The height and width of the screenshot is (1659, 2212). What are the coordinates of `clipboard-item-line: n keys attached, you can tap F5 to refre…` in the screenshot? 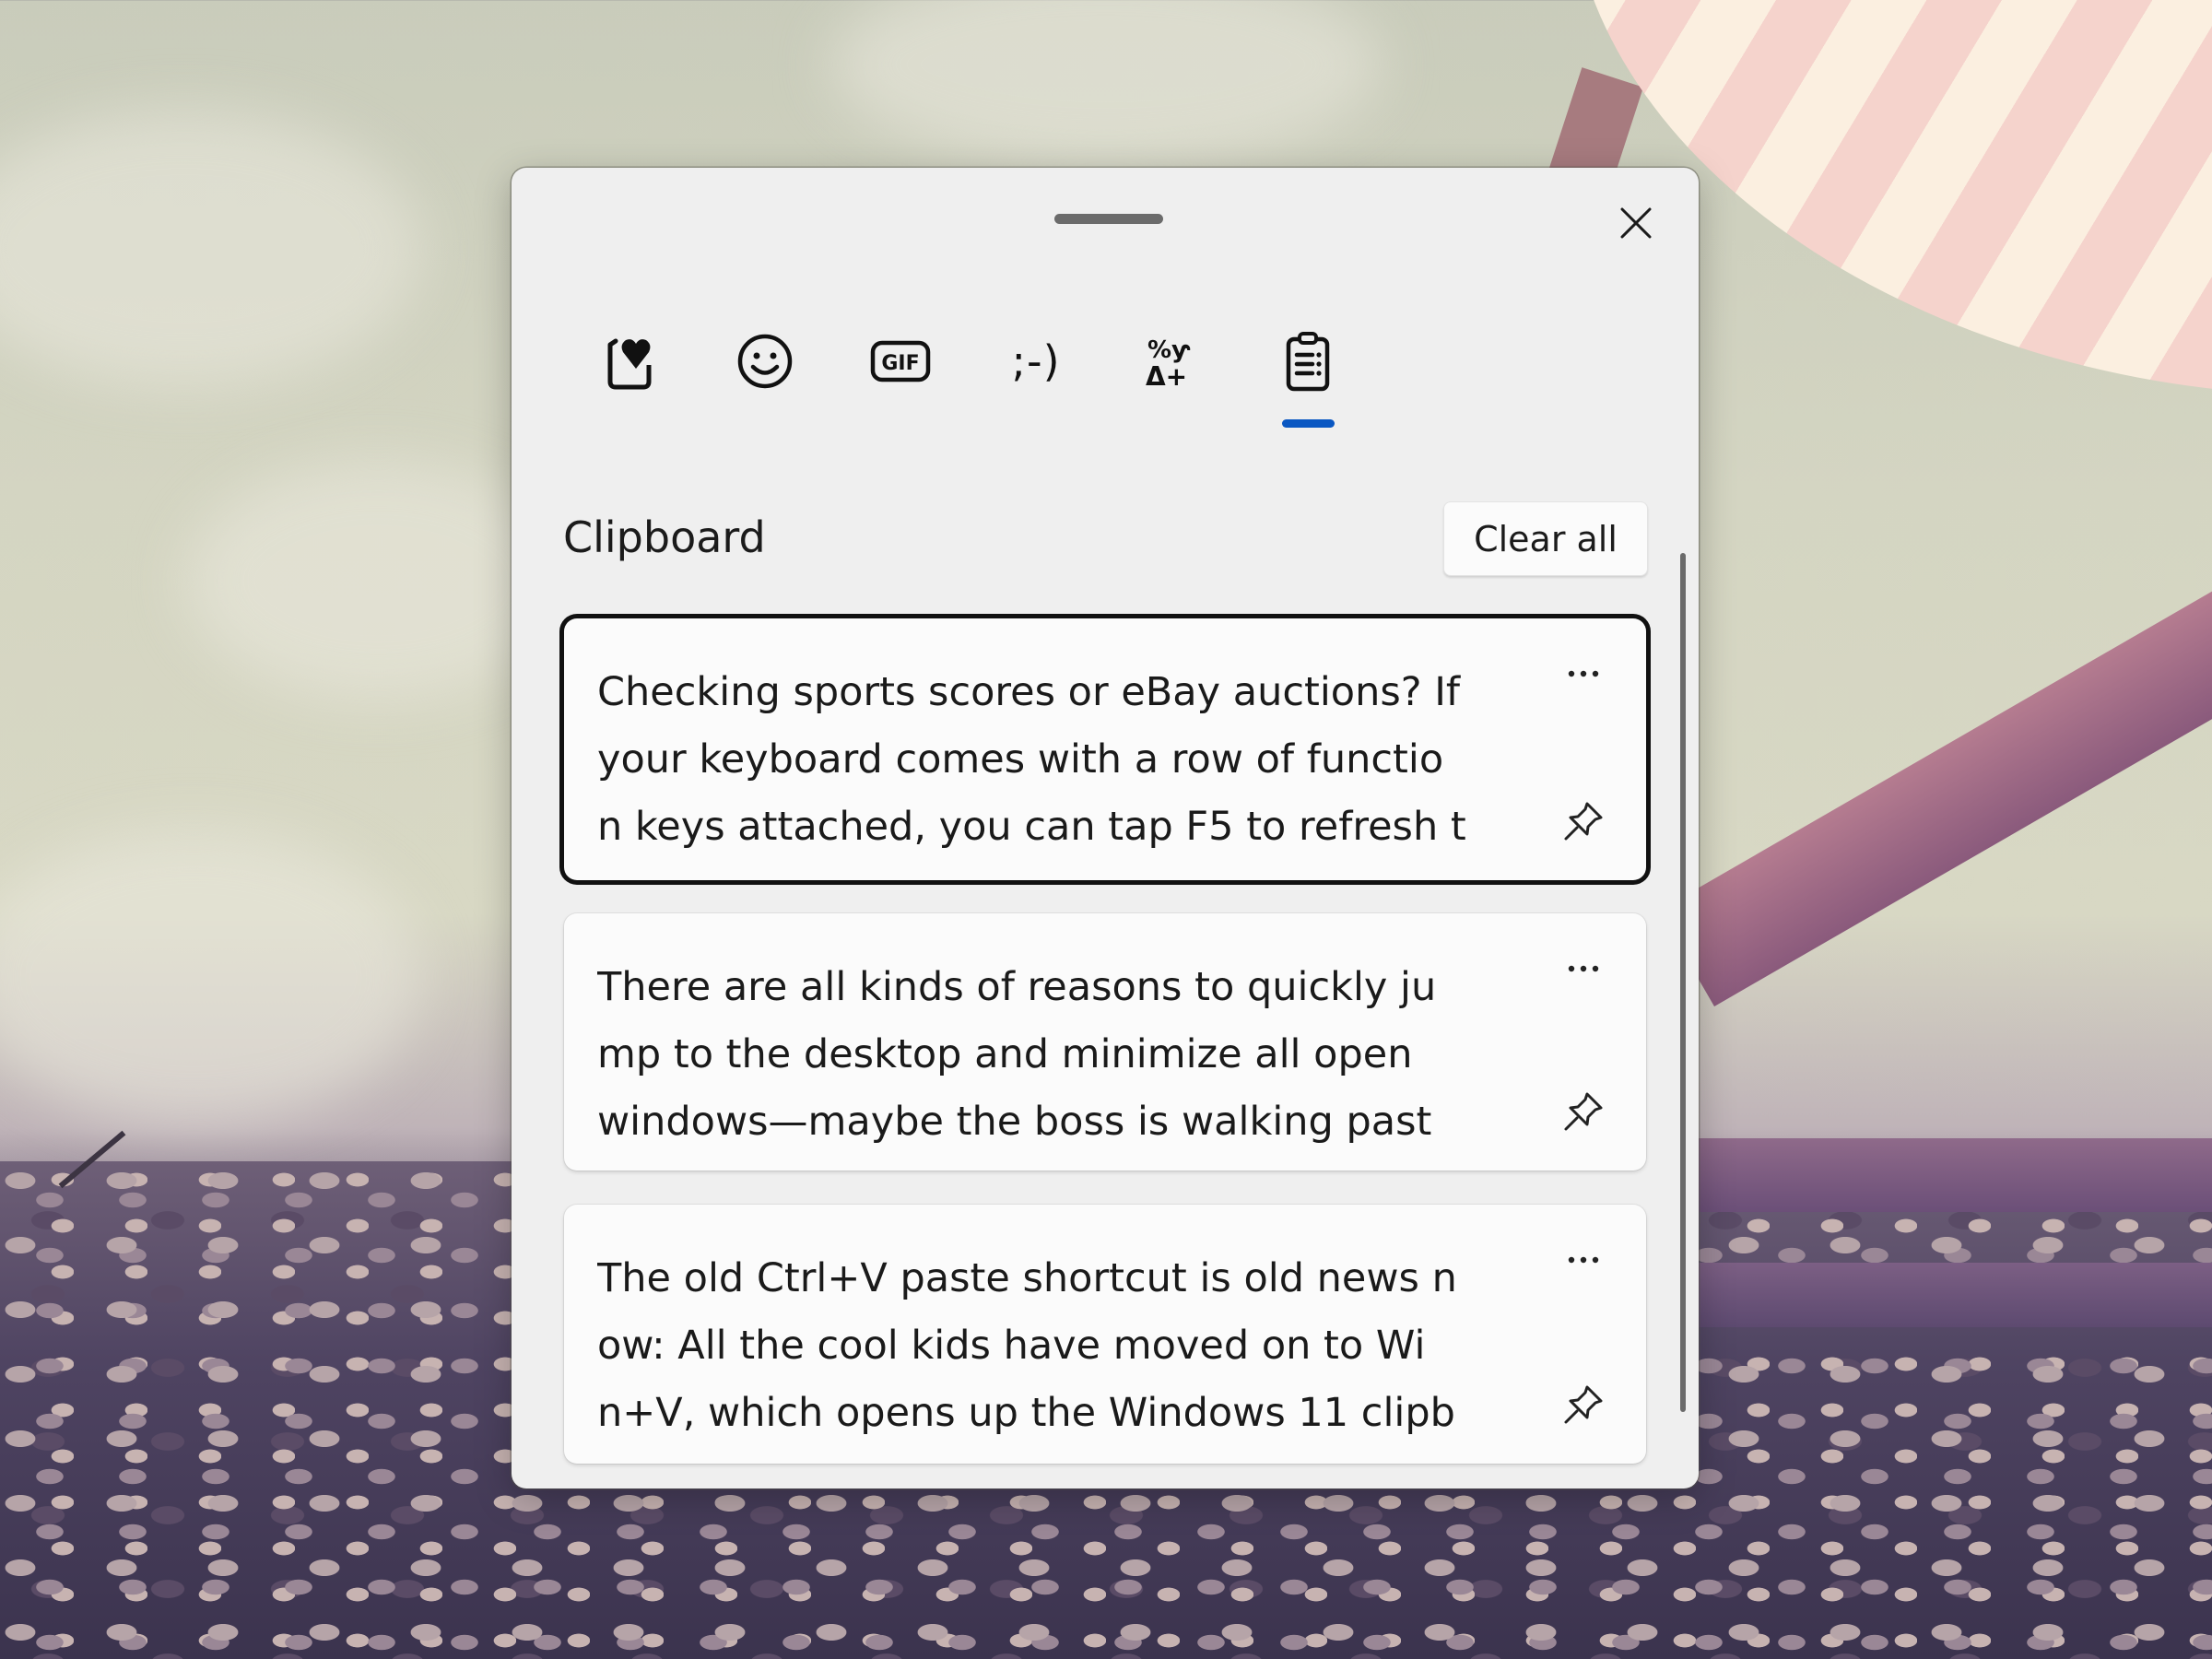 It's located at (1031, 827).